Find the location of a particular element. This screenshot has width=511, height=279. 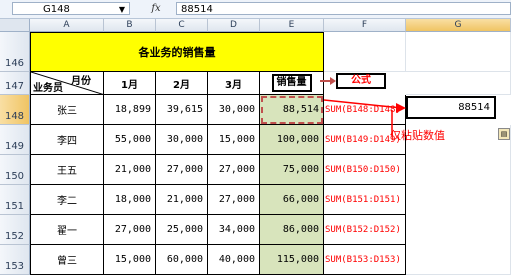

row-header-147: 147 is located at coordinates (15, 83).